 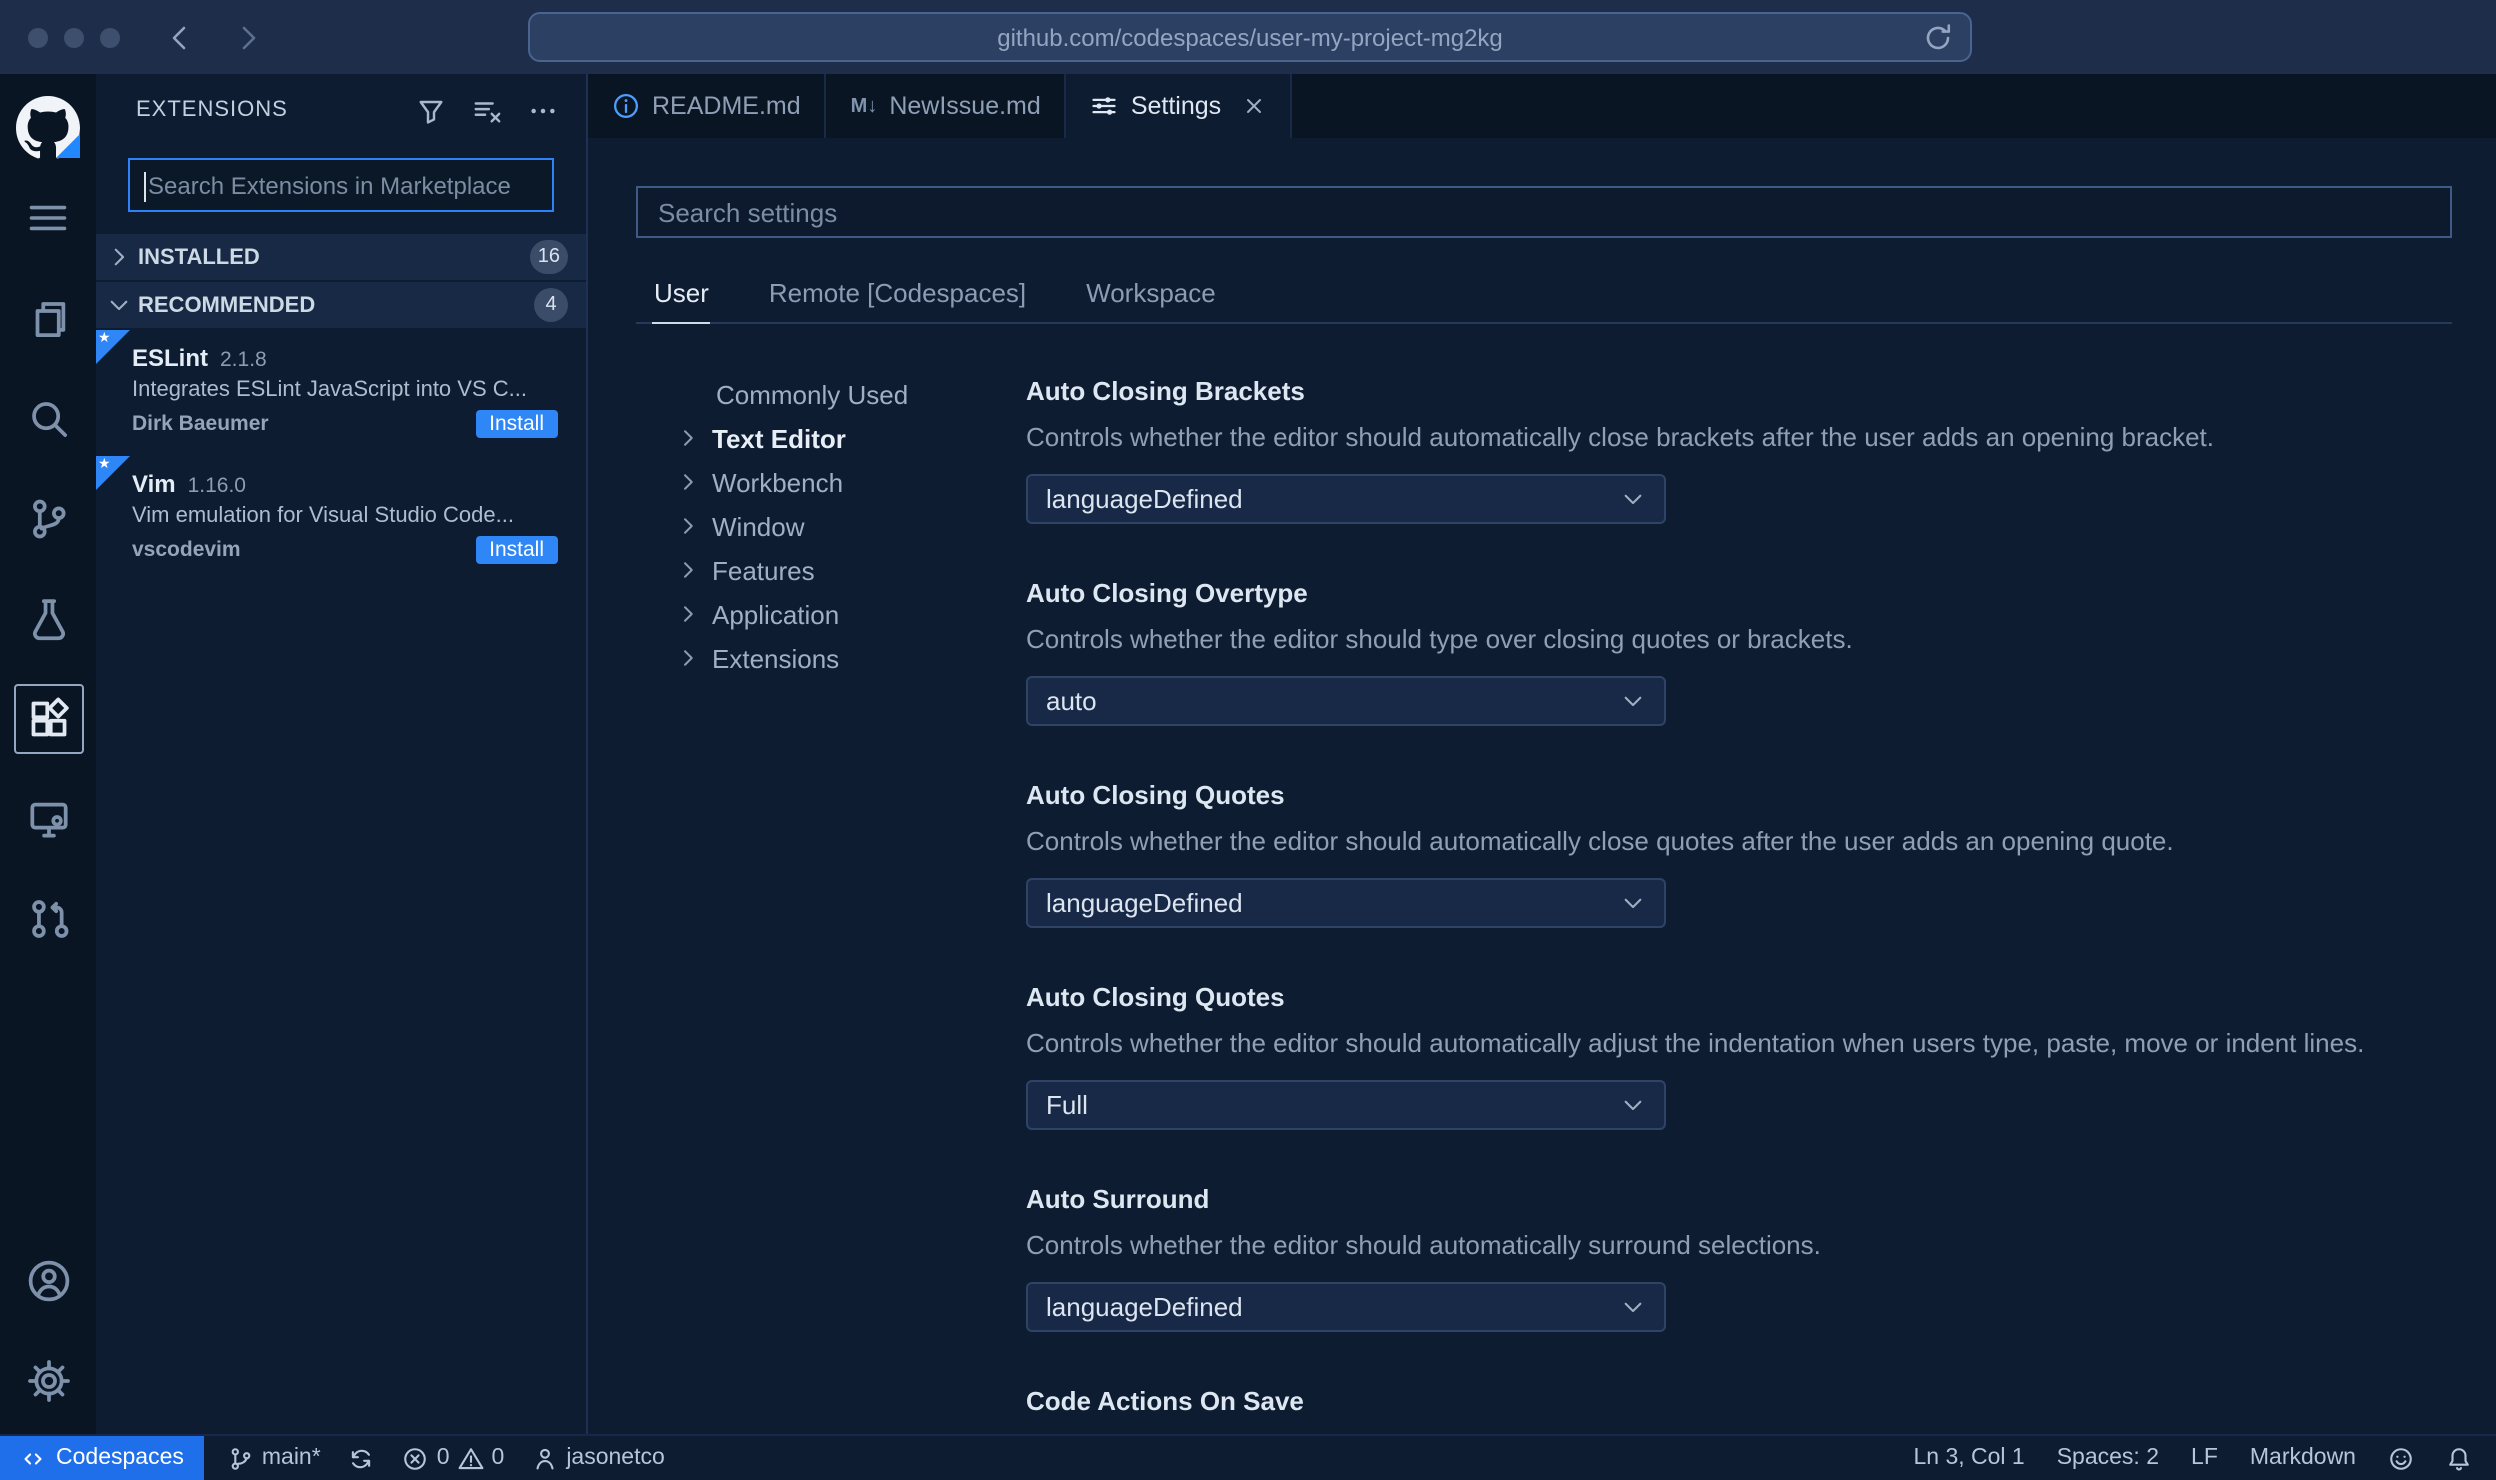 I want to click on person-icon, so click(x=545, y=1458).